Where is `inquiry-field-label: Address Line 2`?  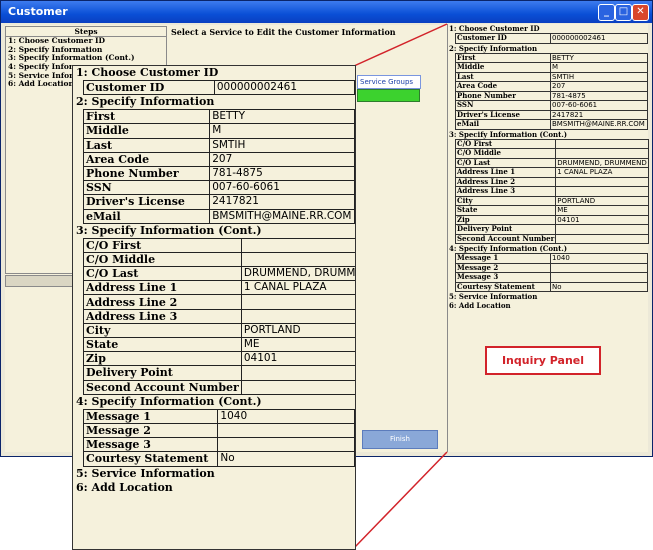 inquiry-field-label: Address Line 2 is located at coordinates (505, 181).